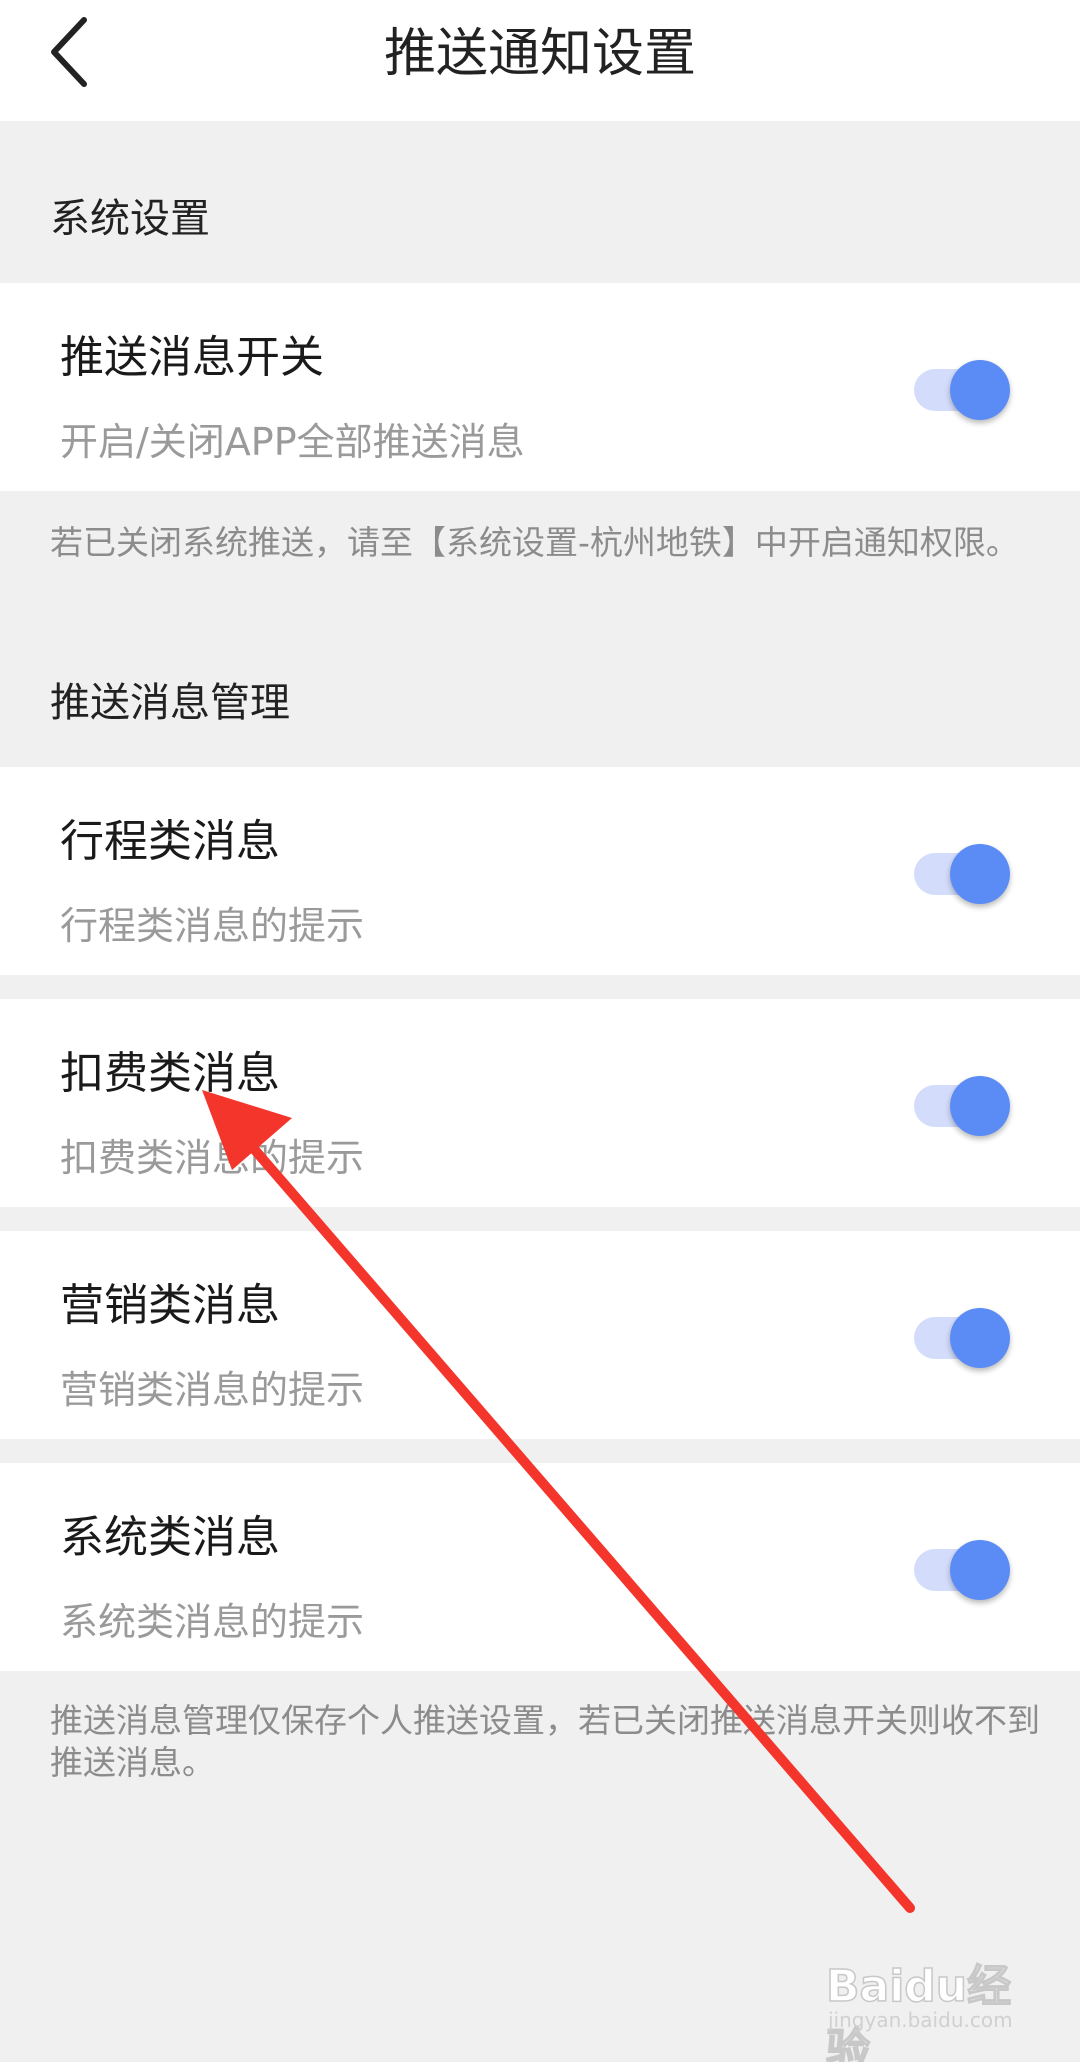 This screenshot has width=1080, height=2062. What do you see at coordinates (170, 1537) in the screenshot?
I see `row-title: 系统类消息` at bounding box center [170, 1537].